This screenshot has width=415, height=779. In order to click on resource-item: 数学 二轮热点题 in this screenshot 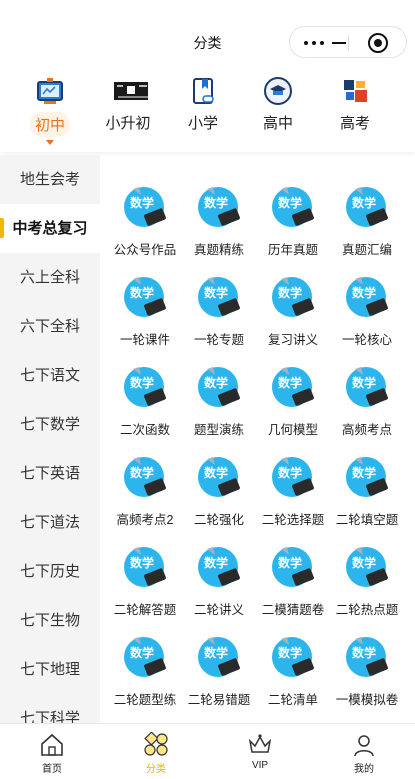, I will do `click(367, 570)`.